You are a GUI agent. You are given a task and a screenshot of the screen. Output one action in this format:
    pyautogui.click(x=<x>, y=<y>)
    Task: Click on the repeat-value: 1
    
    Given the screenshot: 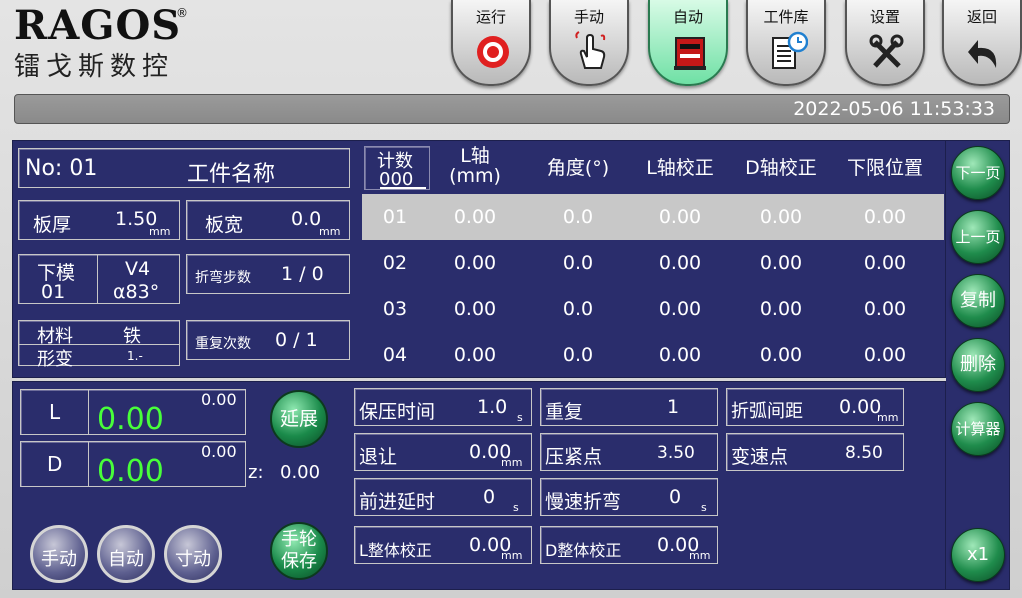 What is the action you would take?
    pyautogui.click(x=673, y=407)
    